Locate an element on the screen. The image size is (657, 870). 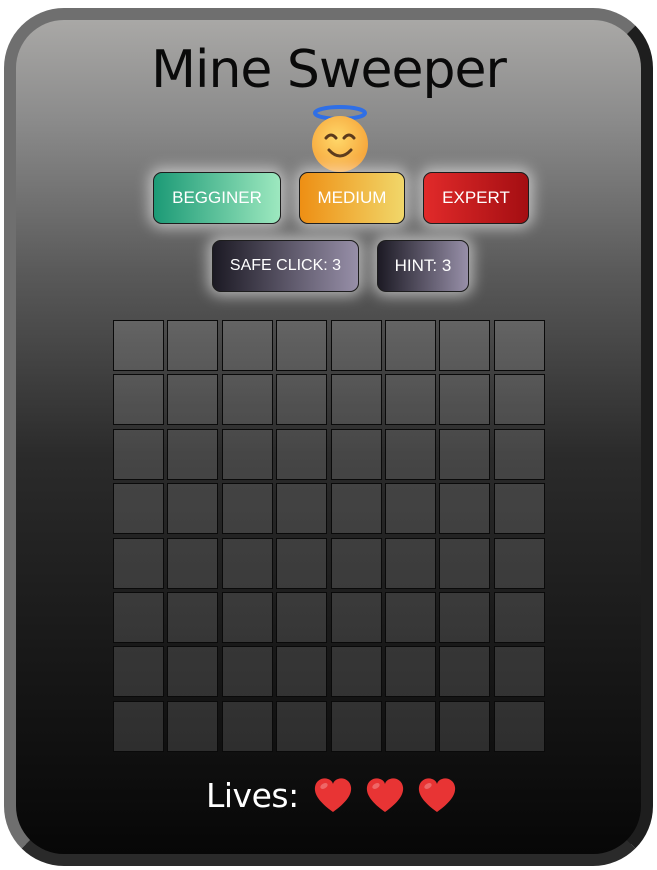
safe-click-button: SAFE CLICK: 3 is located at coordinates (285, 266).